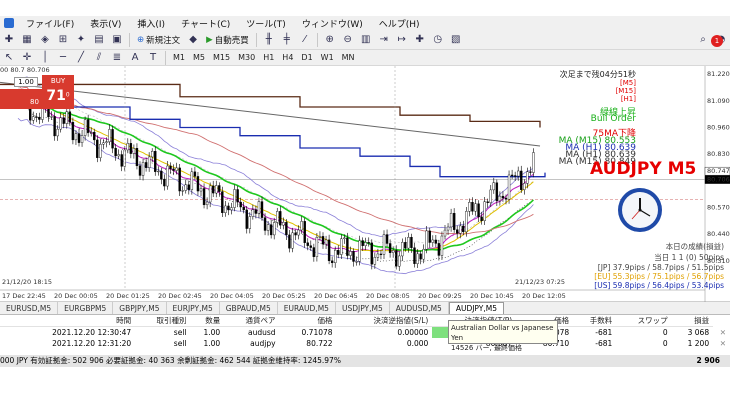  I want to click on tab-usdjpy-m5: USDJPY,M5, so click(363, 308).